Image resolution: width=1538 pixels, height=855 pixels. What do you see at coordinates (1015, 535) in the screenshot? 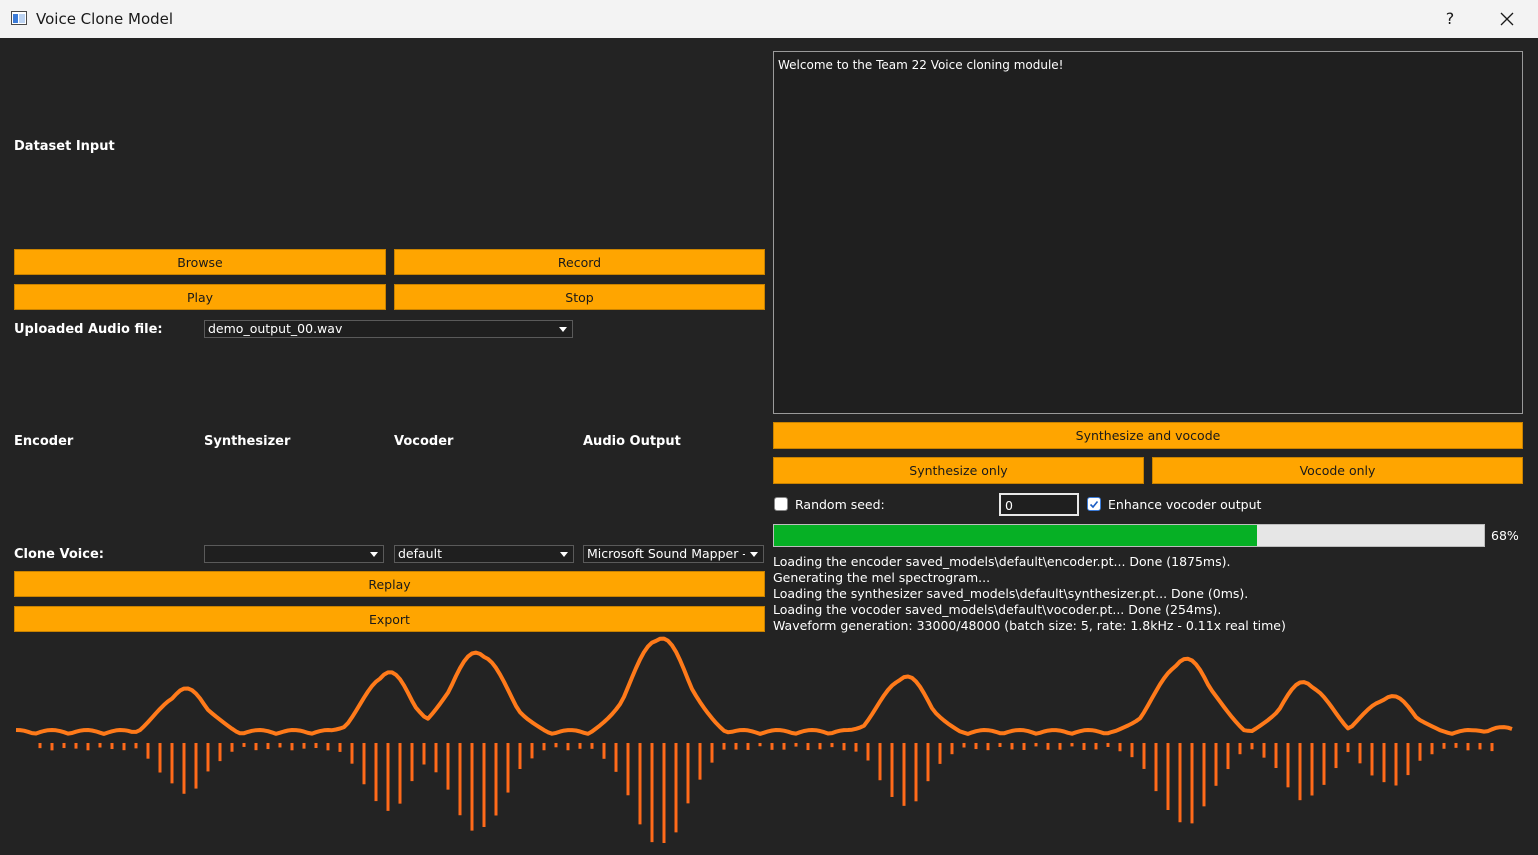
I see `progress-fill` at bounding box center [1015, 535].